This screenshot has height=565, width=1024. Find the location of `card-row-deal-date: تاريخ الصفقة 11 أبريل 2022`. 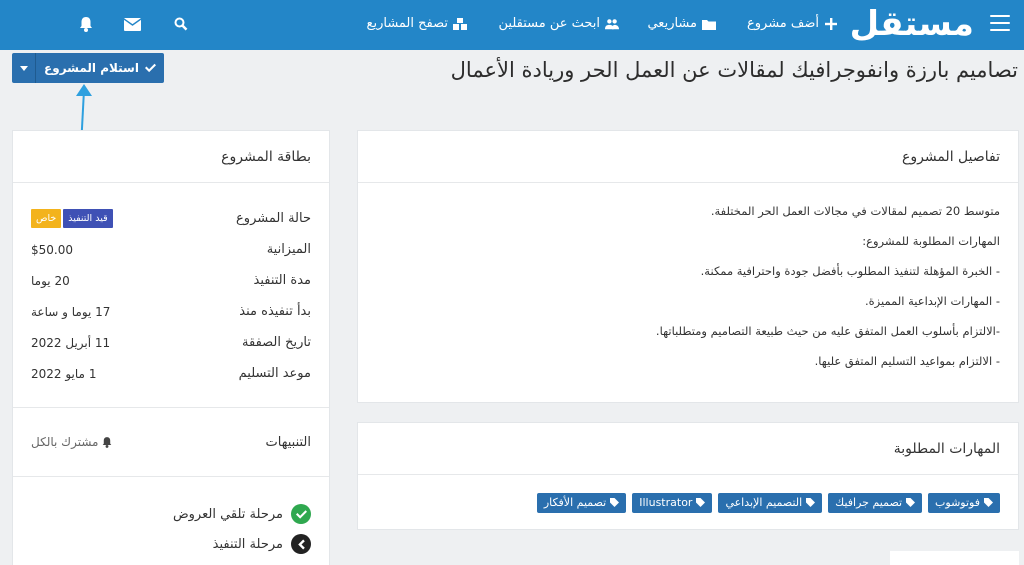

card-row-deal-date: تاريخ الصفقة 11 أبريل 2022 is located at coordinates (171, 342).